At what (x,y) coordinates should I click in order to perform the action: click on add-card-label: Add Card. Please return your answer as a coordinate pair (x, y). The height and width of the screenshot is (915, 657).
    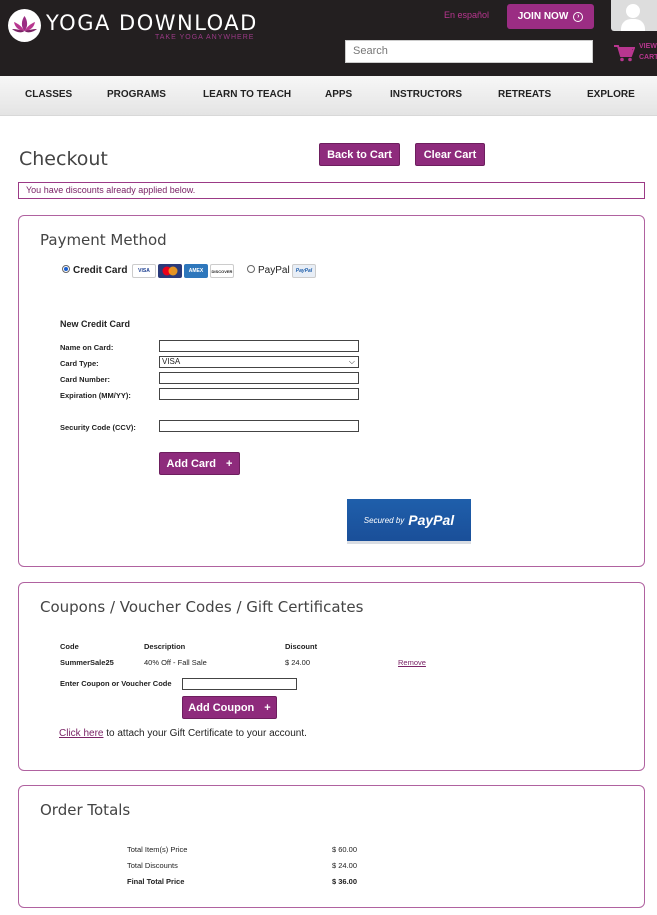
    Looking at the image, I should click on (191, 463).